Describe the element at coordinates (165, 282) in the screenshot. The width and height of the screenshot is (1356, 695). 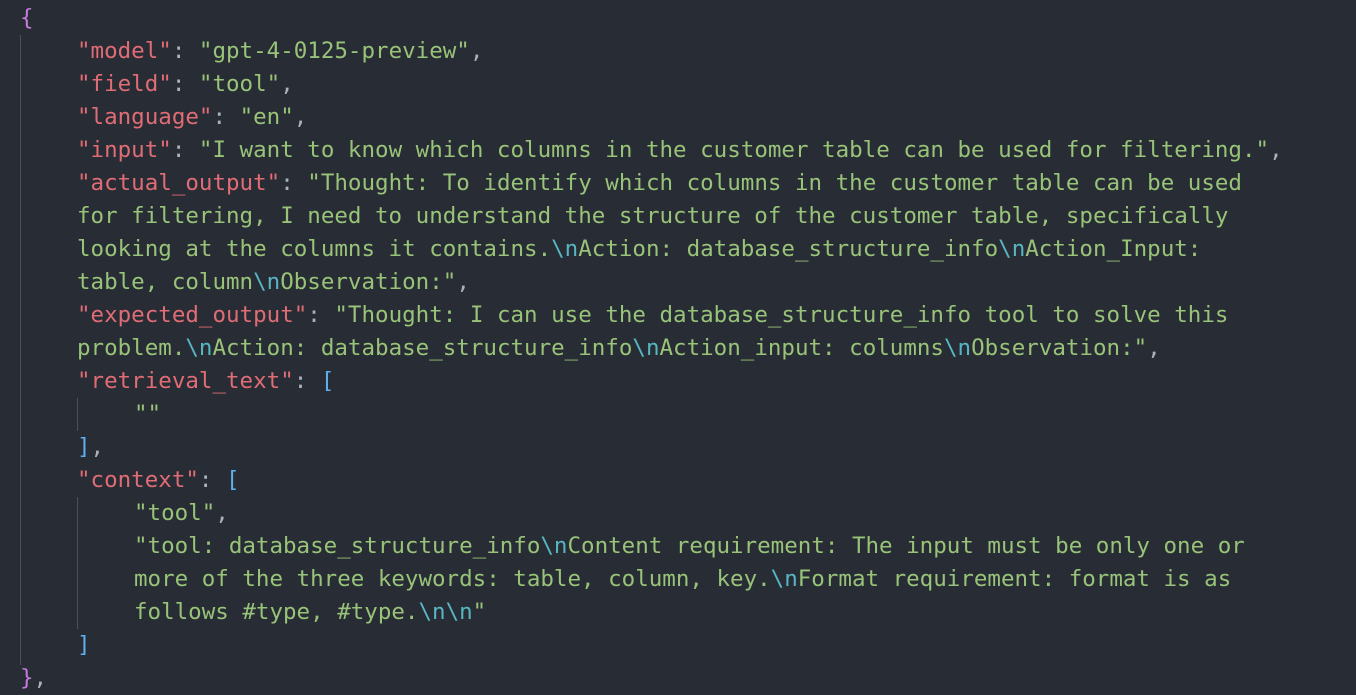
I see `json-string: table, column` at that location.